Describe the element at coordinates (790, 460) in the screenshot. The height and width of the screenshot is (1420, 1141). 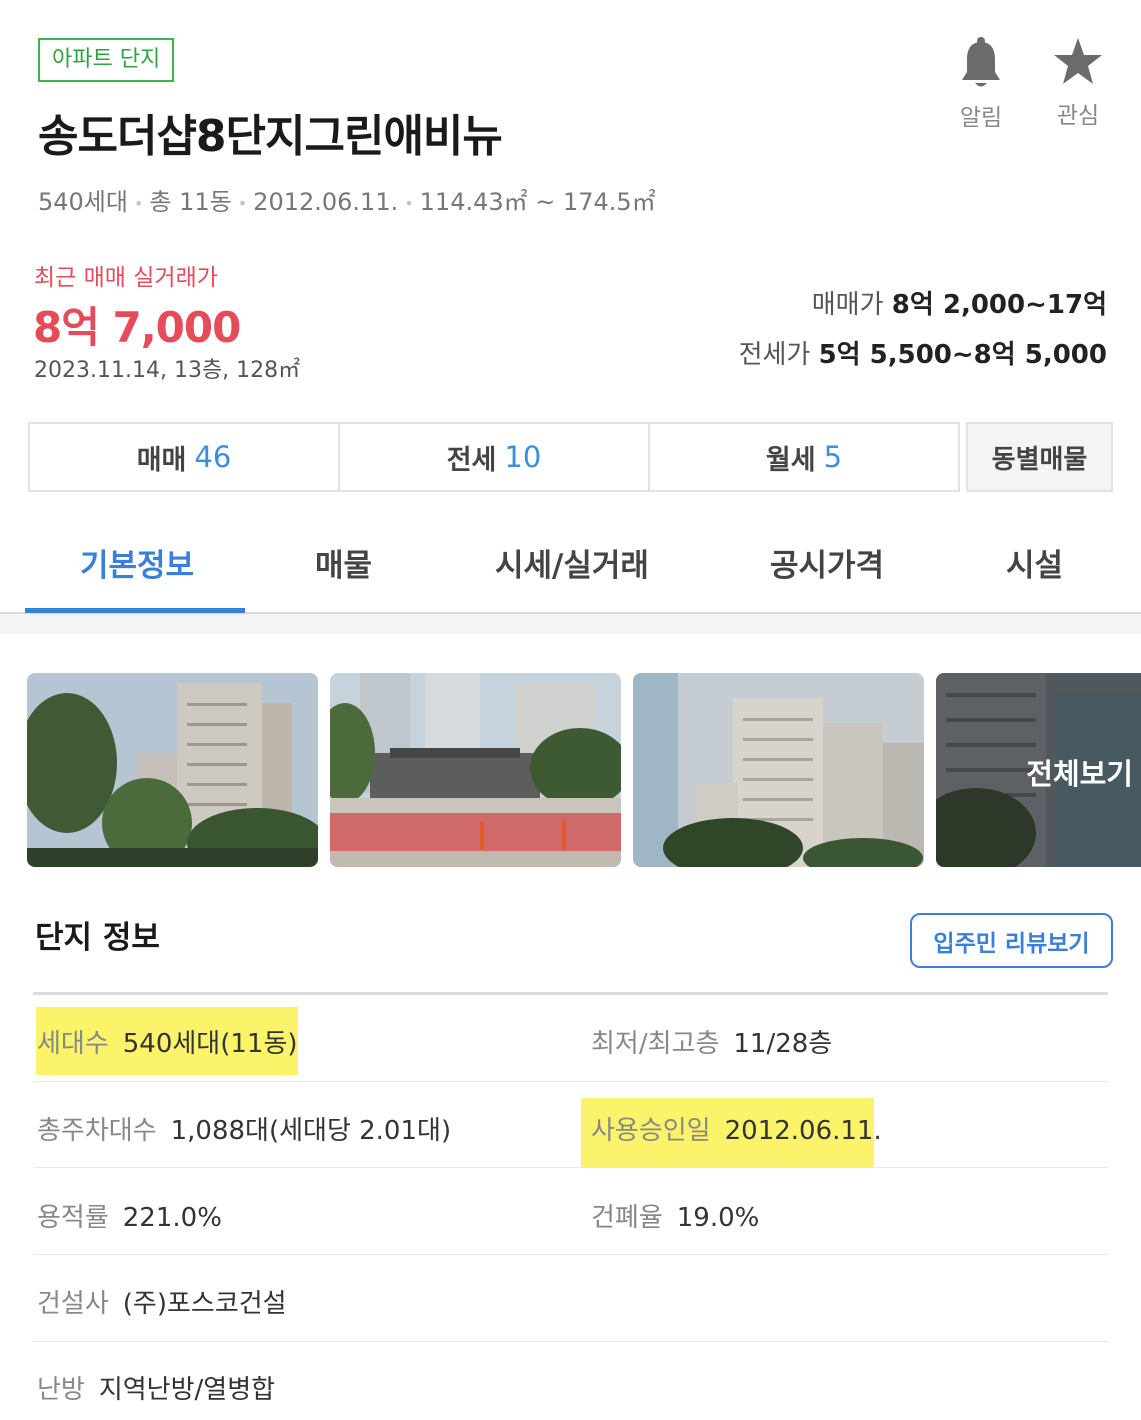
I see `deal-tab-label: 월세` at that location.